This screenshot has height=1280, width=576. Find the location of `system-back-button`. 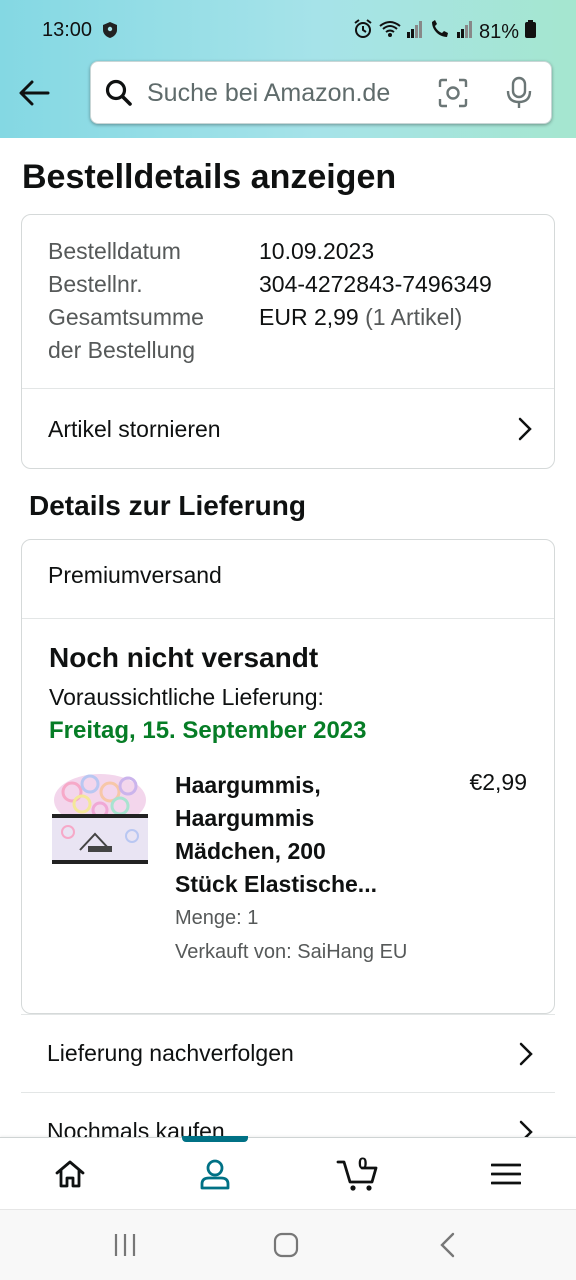

system-back-button is located at coordinates (447, 1247).